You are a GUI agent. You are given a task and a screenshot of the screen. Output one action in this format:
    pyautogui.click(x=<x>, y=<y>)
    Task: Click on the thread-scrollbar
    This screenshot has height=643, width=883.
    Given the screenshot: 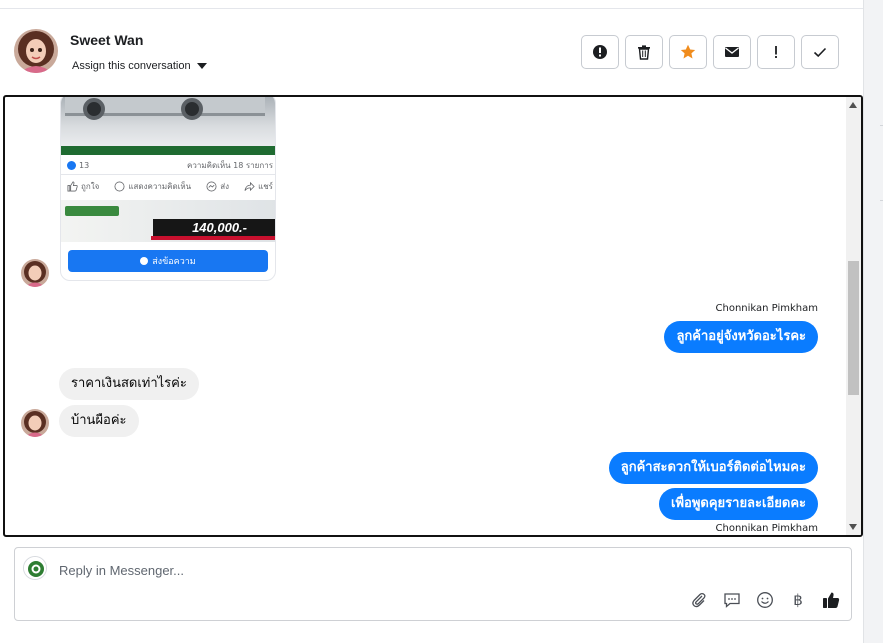 What is the action you would take?
    pyautogui.click(x=853, y=316)
    